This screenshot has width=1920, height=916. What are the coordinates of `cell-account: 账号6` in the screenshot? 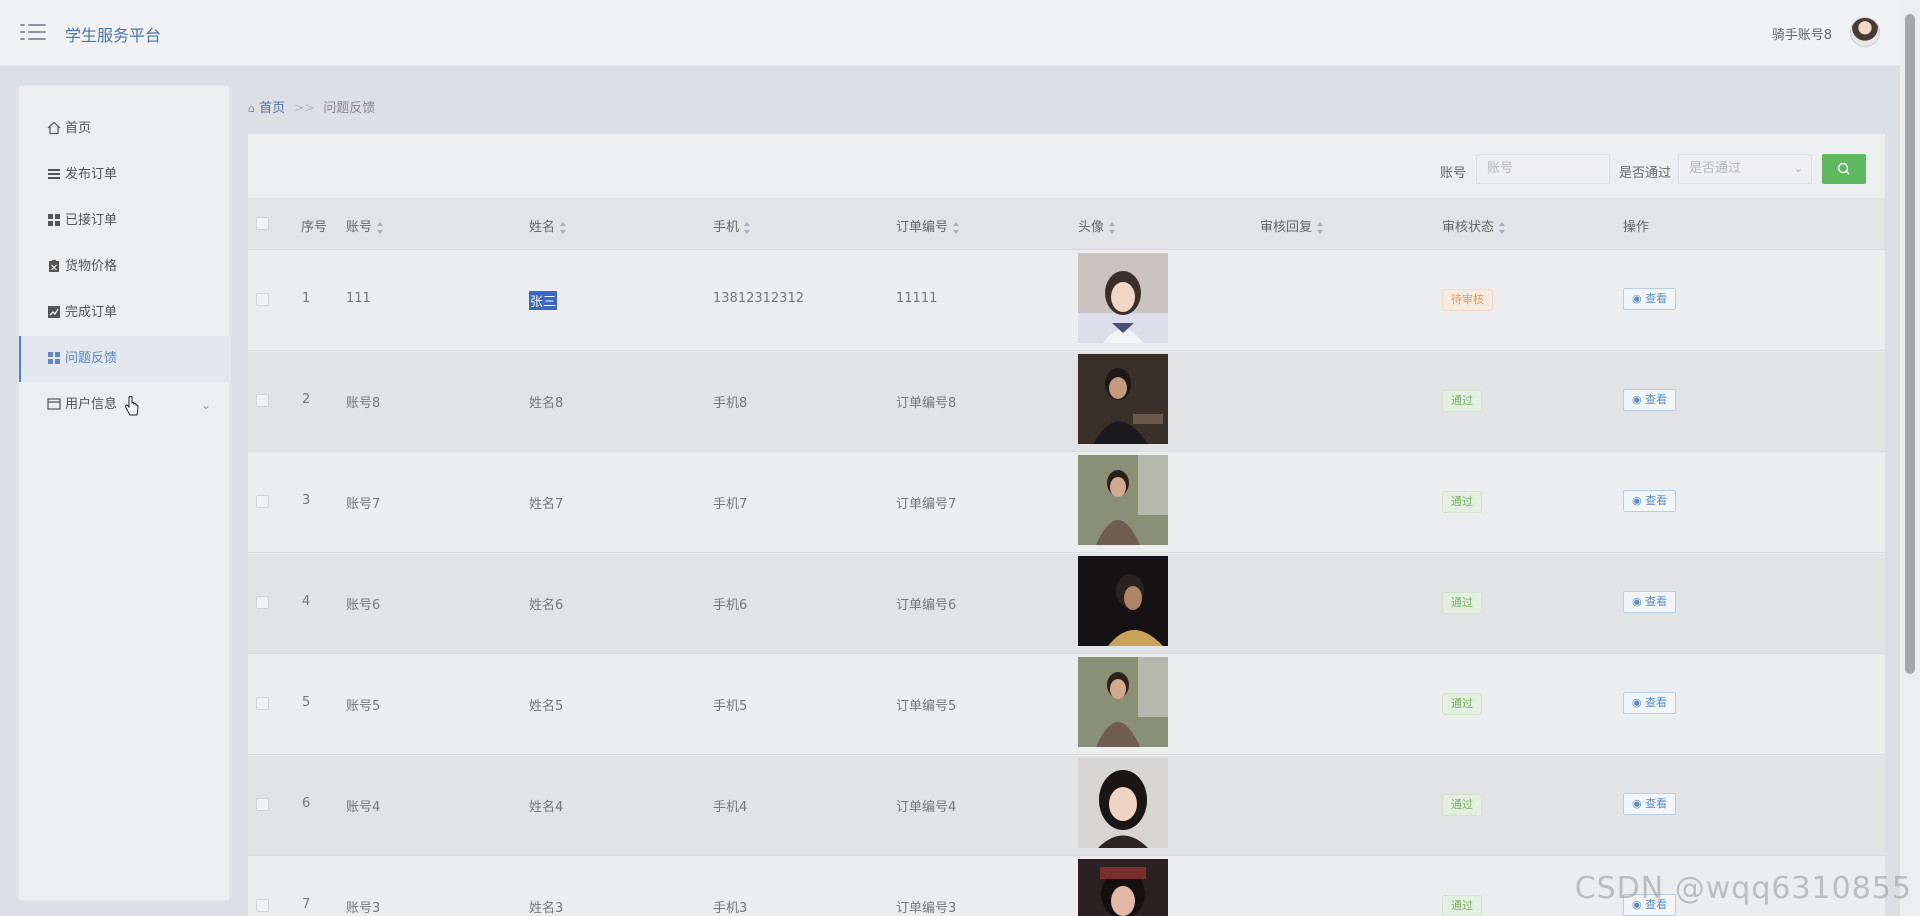 It's located at (363, 605).